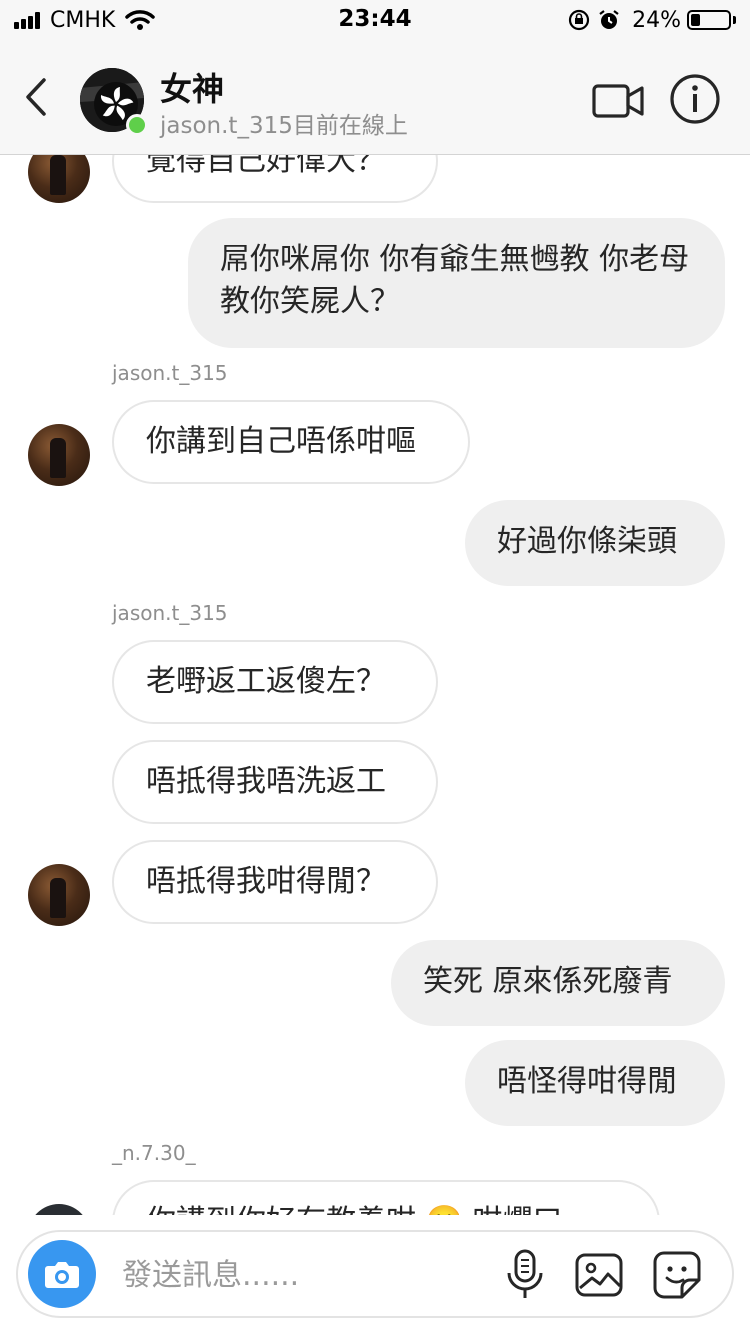 The image size is (750, 1334). What do you see at coordinates (154, 1153) in the screenshot?
I see `sender-name: _n.7.30_` at bounding box center [154, 1153].